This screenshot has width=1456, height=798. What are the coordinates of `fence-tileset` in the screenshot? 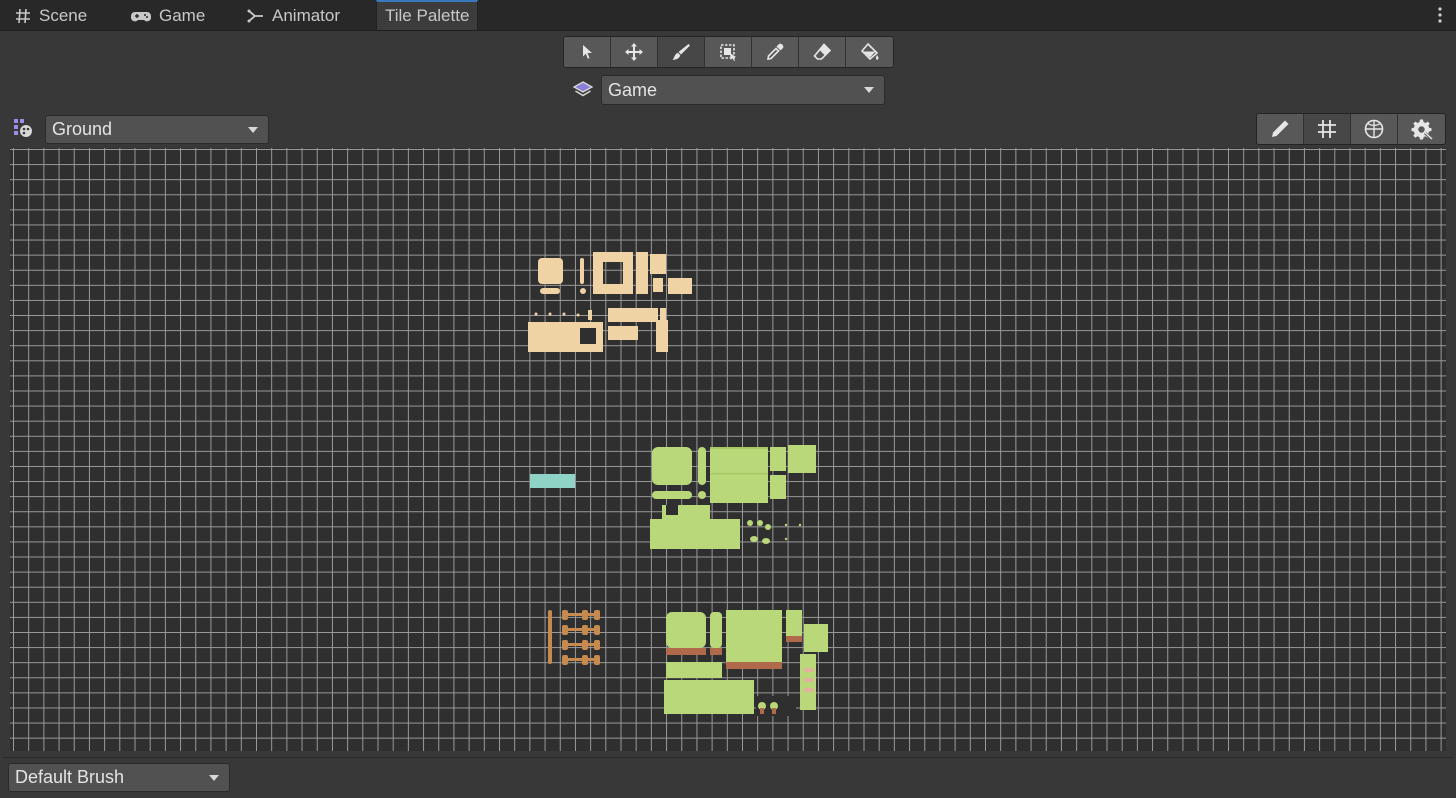 It's located at (576, 638).